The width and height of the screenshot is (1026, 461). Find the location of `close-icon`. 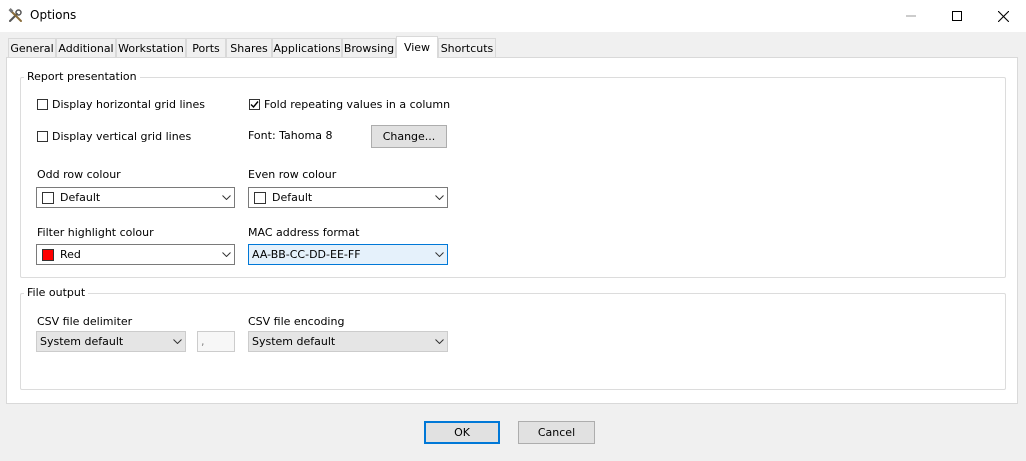

close-icon is located at coordinates (1003, 16).